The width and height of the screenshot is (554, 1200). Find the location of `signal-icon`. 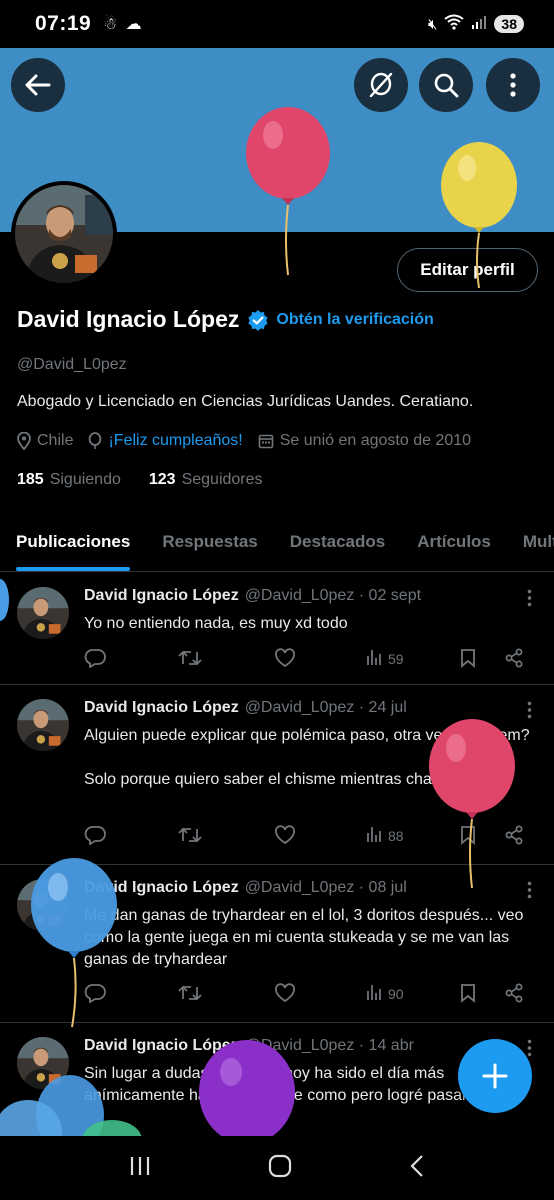

signal-icon is located at coordinates (479, 24).